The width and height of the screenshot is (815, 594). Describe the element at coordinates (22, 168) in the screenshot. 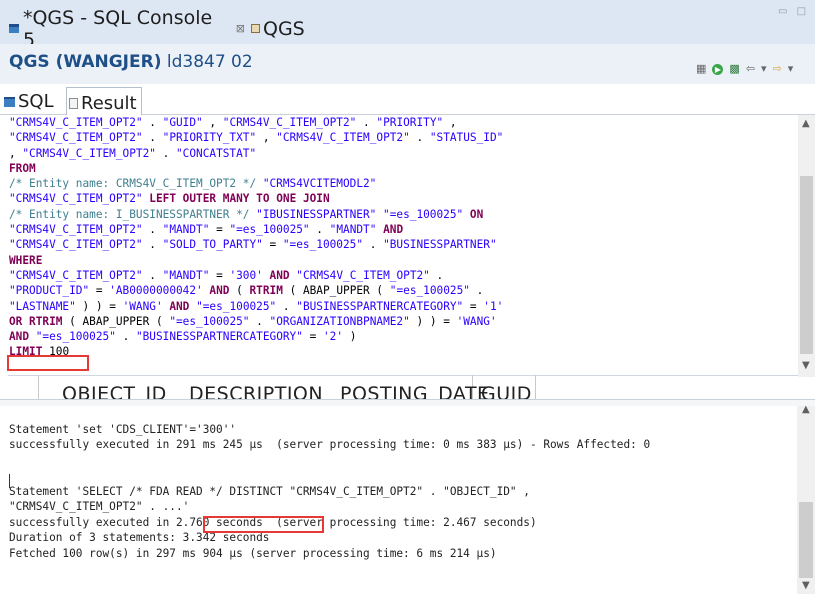

I see `sql-token: FROM` at that location.